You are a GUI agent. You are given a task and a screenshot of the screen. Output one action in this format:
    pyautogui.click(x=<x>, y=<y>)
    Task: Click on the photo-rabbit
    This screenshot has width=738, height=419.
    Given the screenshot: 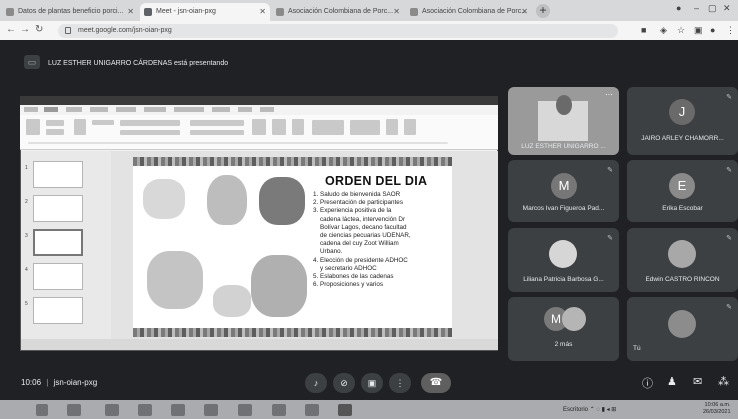 What is the action you would take?
    pyautogui.click(x=164, y=199)
    